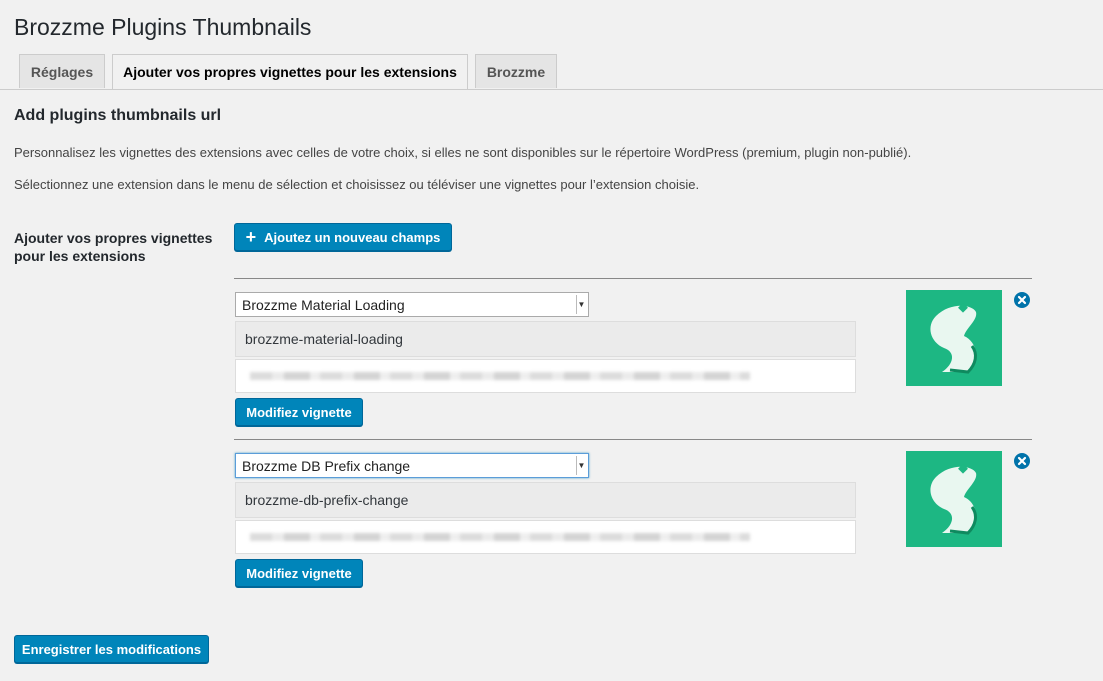 Image resolution: width=1103 pixels, height=681 pixels. What do you see at coordinates (326, 465) in the screenshot?
I see `plugin-select-value: Brozzme DB Prefix change` at bounding box center [326, 465].